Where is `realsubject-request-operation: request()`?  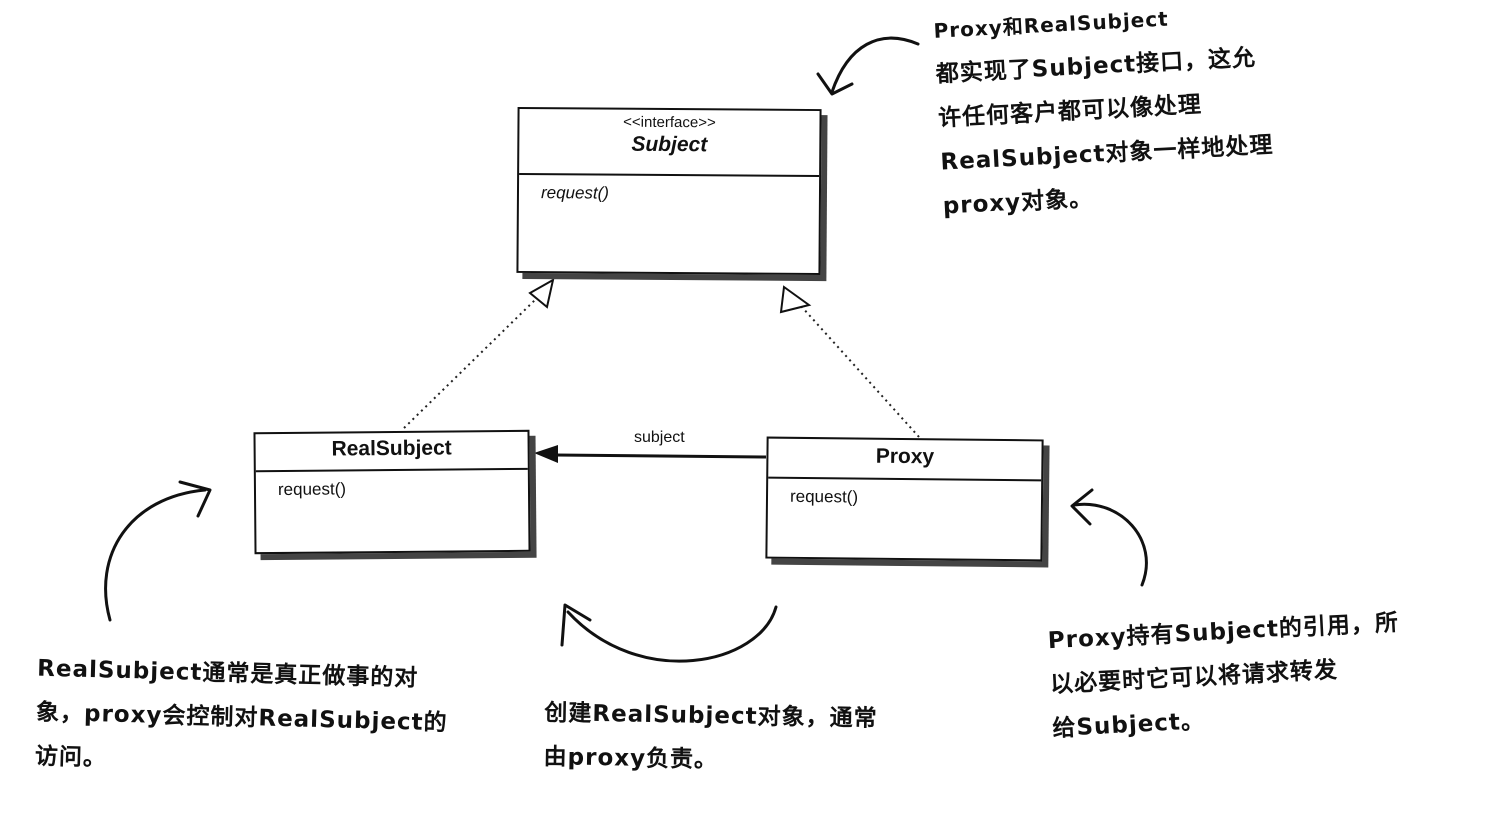
realsubject-request-operation: request() is located at coordinates (312, 489).